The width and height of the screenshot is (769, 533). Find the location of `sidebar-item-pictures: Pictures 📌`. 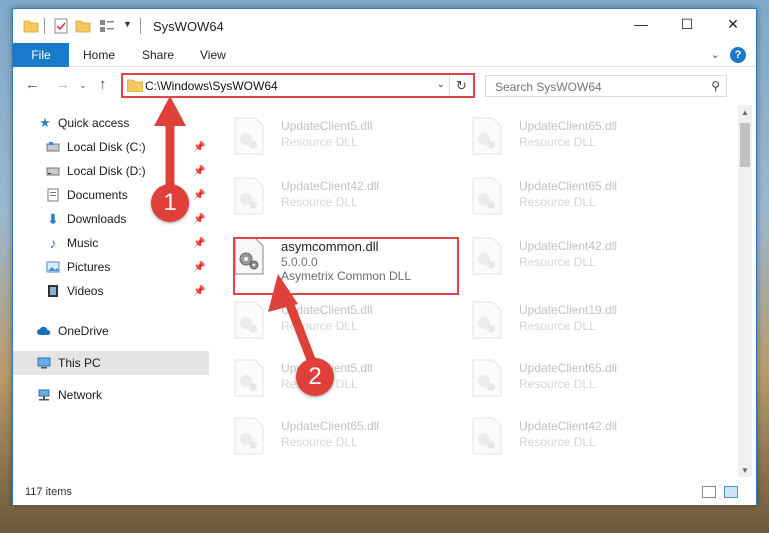

sidebar-item-pictures: Pictures 📌 is located at coordinates (111, 267).